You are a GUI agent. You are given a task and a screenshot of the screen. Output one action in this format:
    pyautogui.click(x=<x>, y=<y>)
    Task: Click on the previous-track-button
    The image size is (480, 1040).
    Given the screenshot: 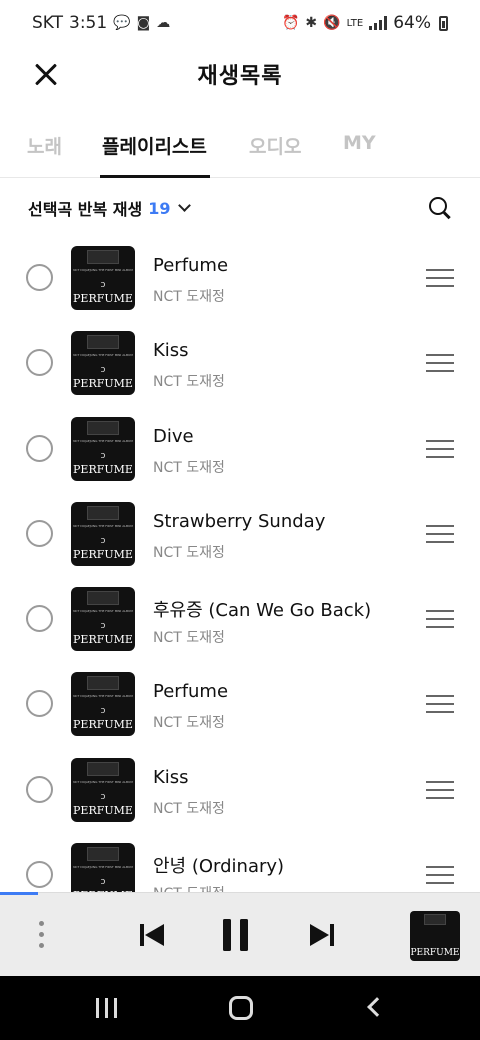 What is the action you would take?
    pyautogui.click(x=152, y=935)
    